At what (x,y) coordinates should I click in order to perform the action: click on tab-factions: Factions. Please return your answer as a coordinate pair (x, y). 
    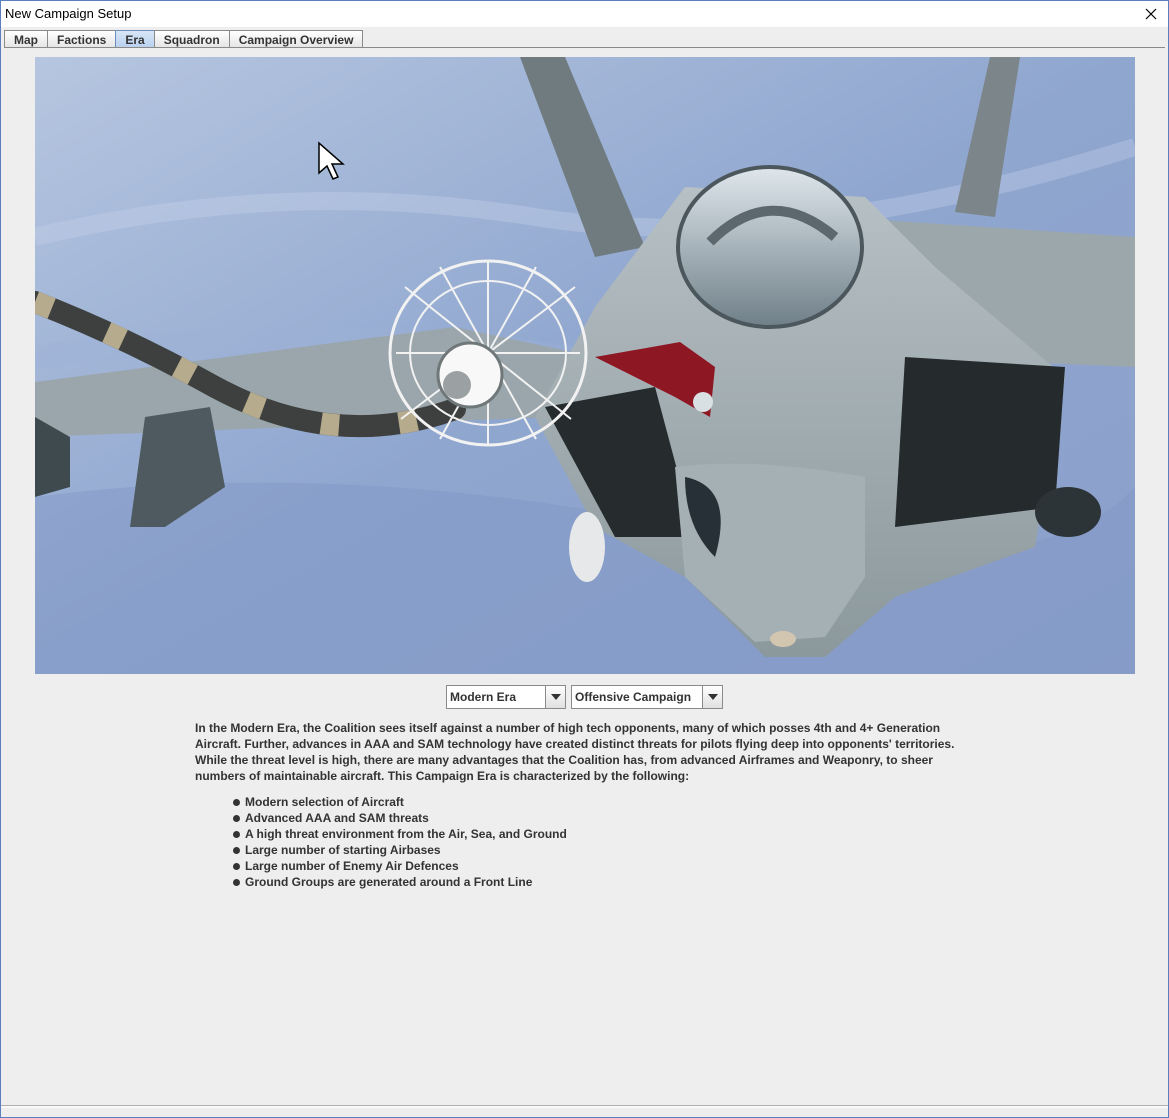
    Looking at the image, I should click on (82, 39).